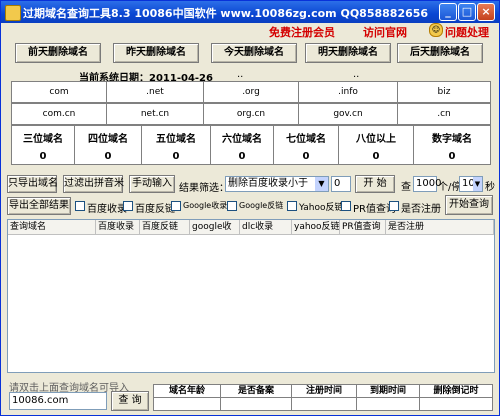 The height and width of the screenshot is (416, 500). What do you see at coordinates (155, 209) in the screenshot?
I see `baidu-backlink-label: 百度反链` at bounding box center [155, 209].